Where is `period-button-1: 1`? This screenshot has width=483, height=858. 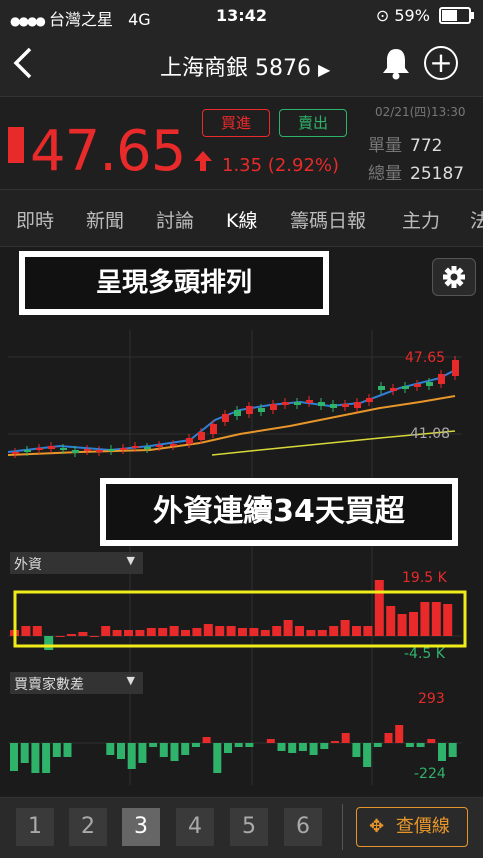
period-button-1: 1 is located at coordinates (35, 827).